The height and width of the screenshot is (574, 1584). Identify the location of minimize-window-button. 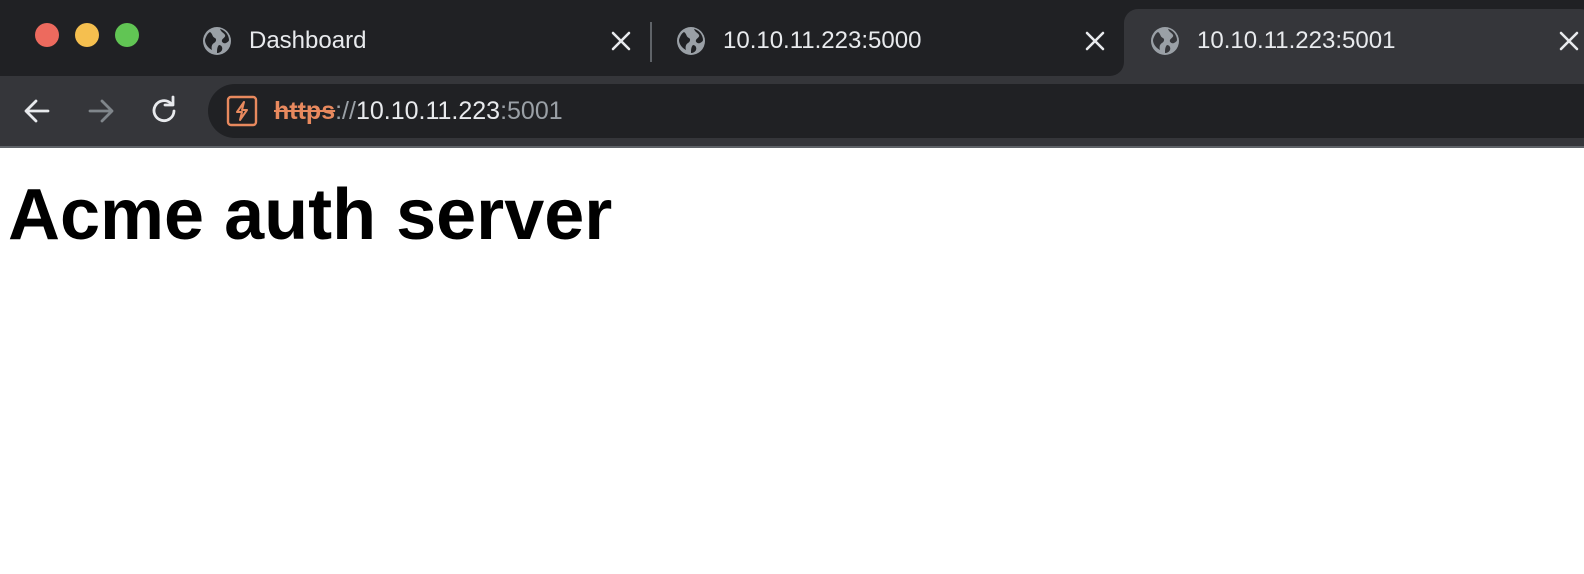
(87, 35).